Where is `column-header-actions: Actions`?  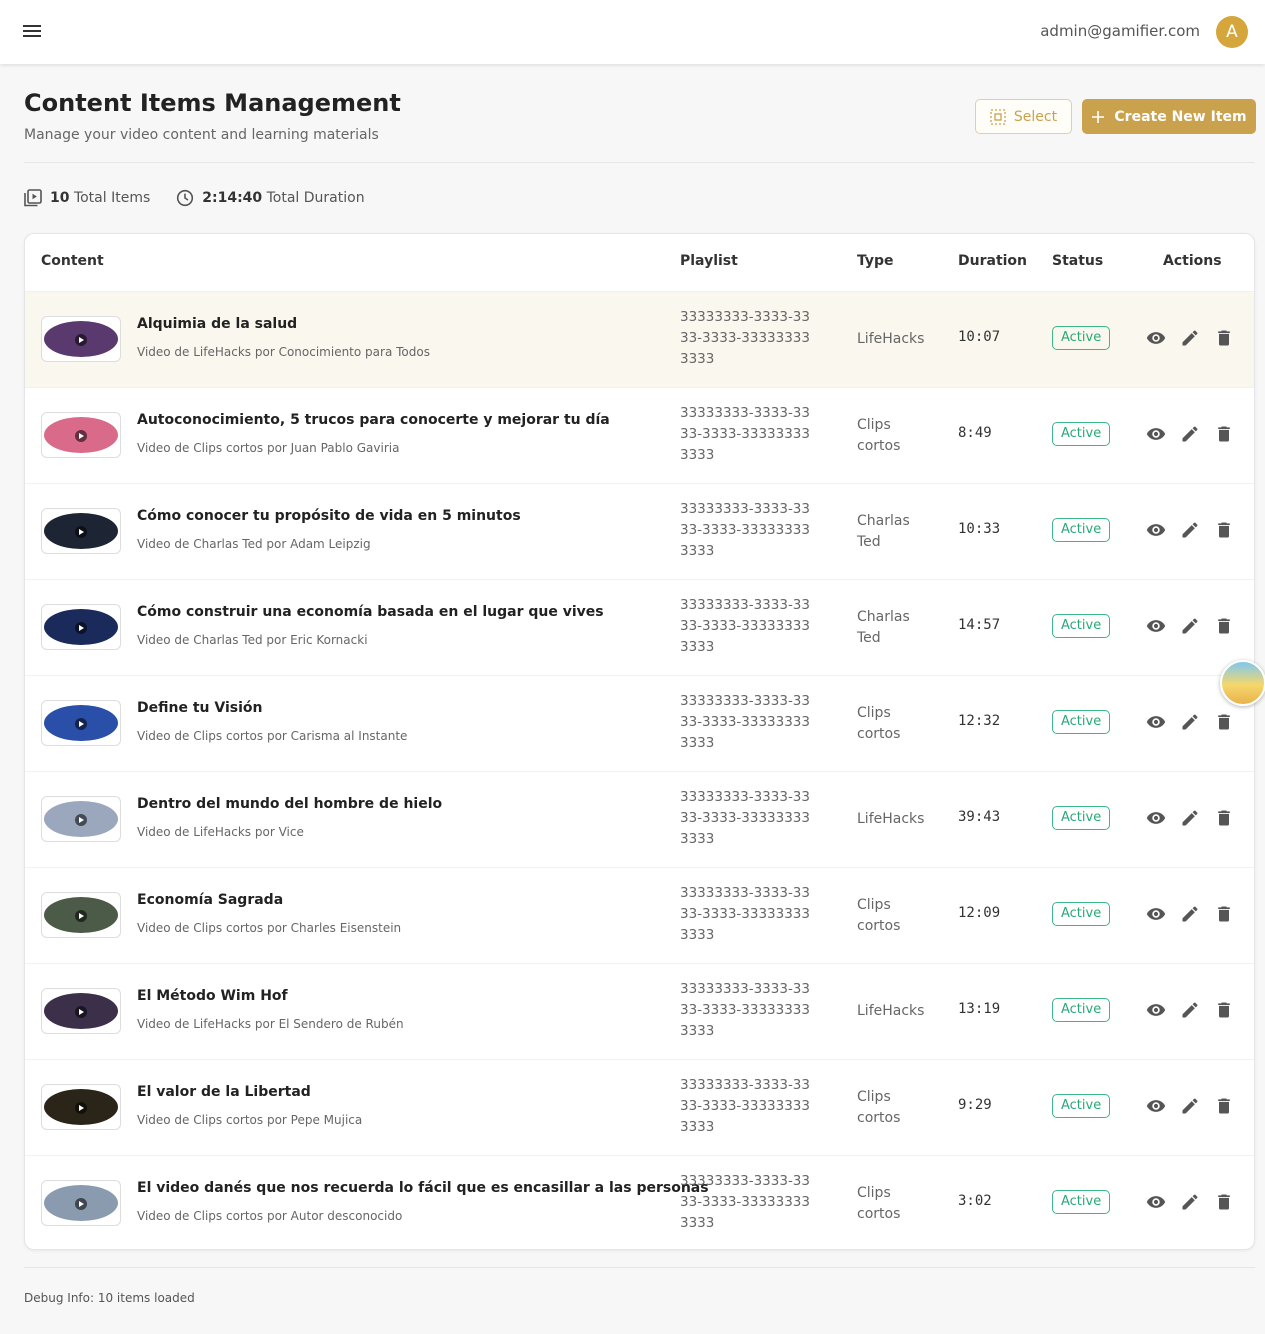 column-header-actions: Actions is located at coordinates (1192, 261).